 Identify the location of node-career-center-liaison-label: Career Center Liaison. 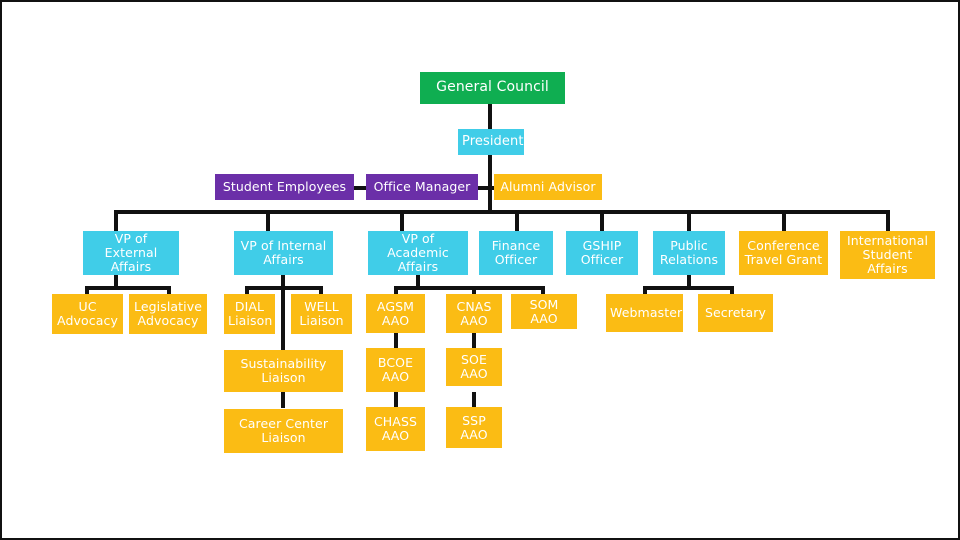
(283, 430).